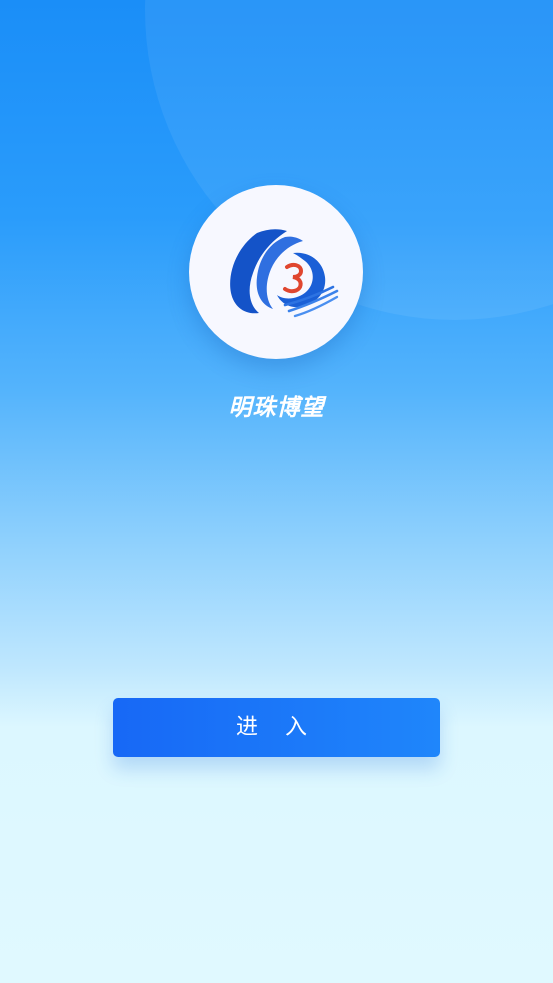 This screenshot has width=553, height=983. I want to click on enter-button: 进 入, so click(276, 727).